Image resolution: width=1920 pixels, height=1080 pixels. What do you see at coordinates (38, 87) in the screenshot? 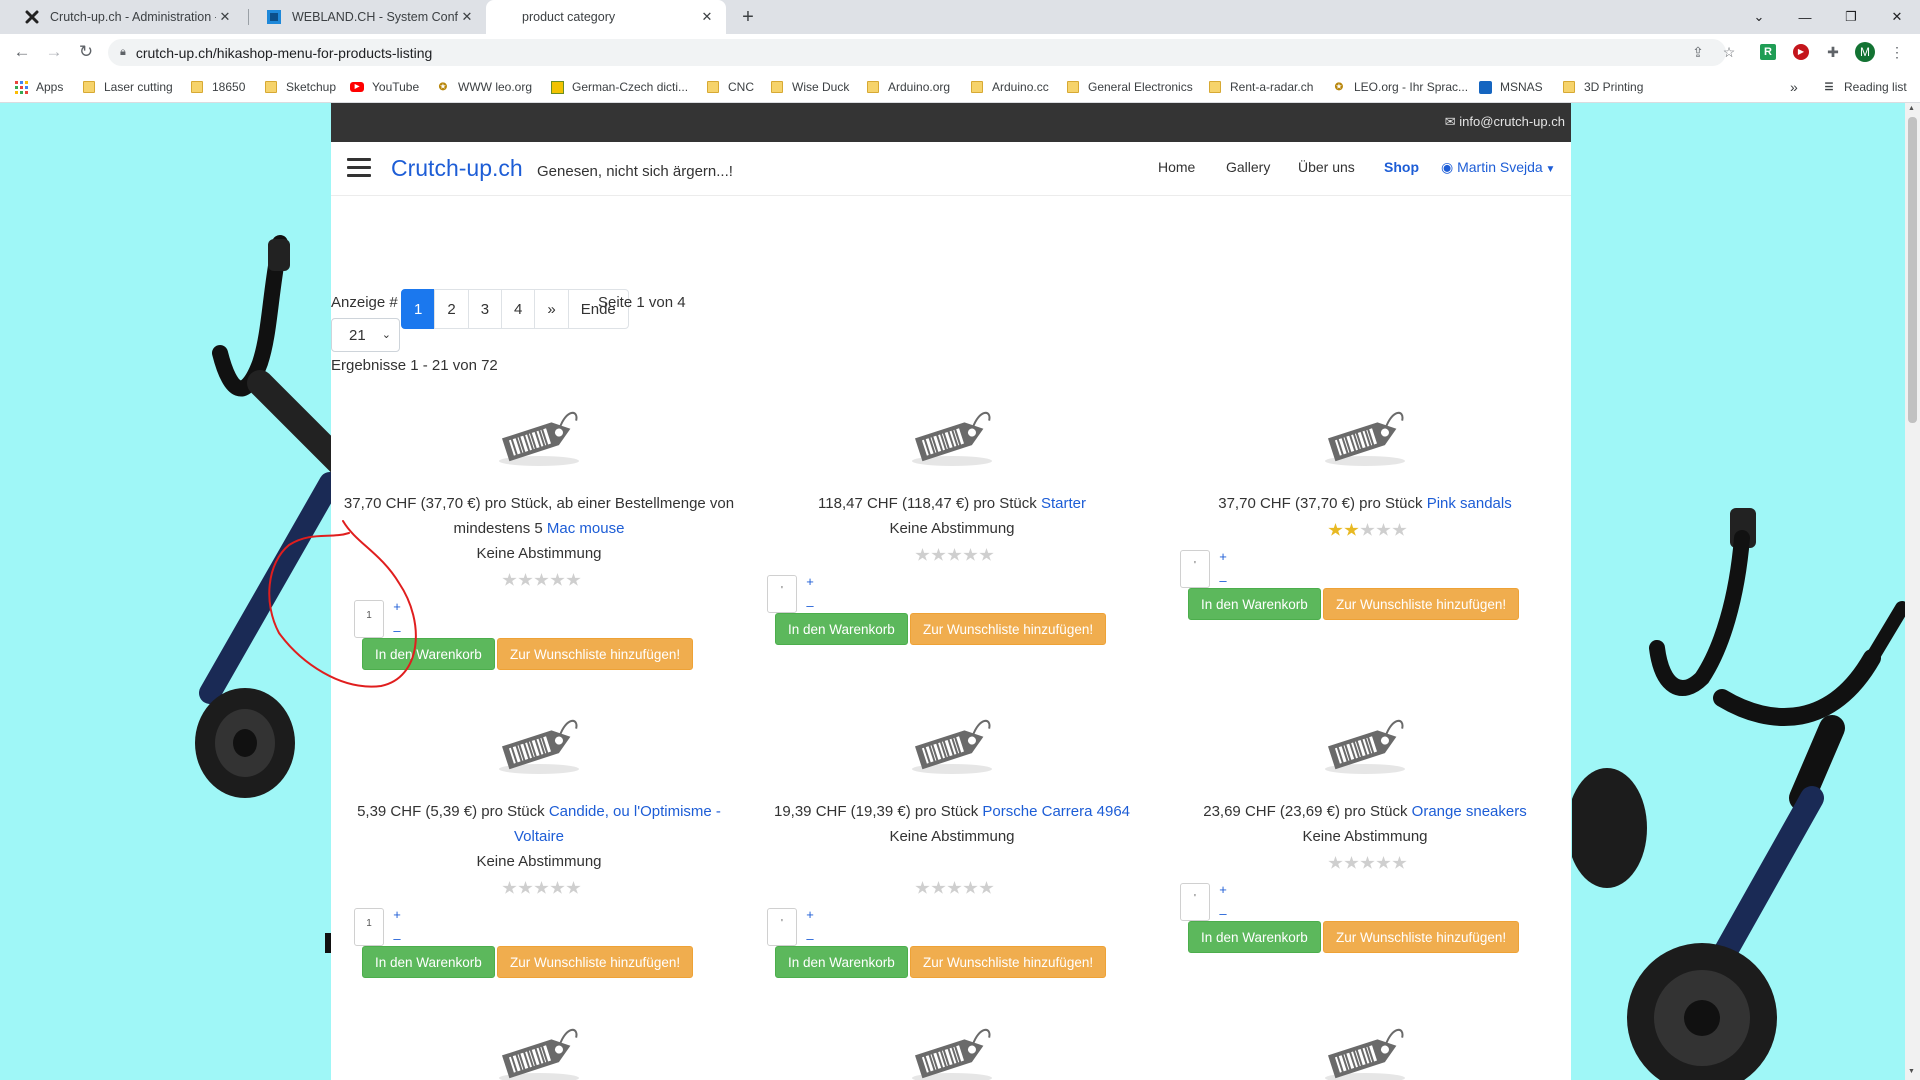
I see `bookmark-apps: Apps` at bounding box center [38, 87].